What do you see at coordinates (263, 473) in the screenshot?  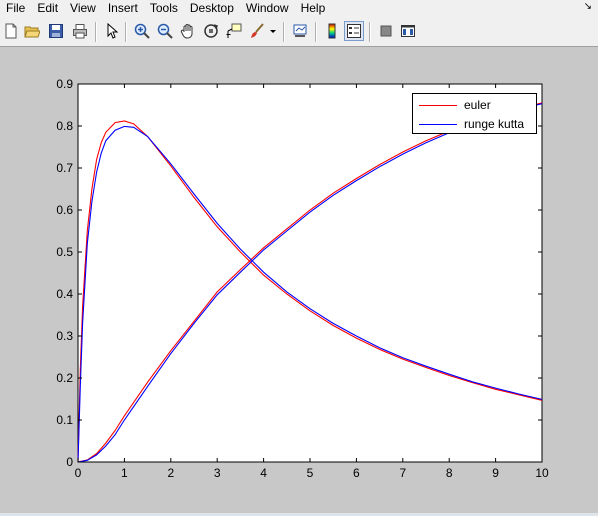 I see `x-tick-label: 4` at bounding box center [263, 473].